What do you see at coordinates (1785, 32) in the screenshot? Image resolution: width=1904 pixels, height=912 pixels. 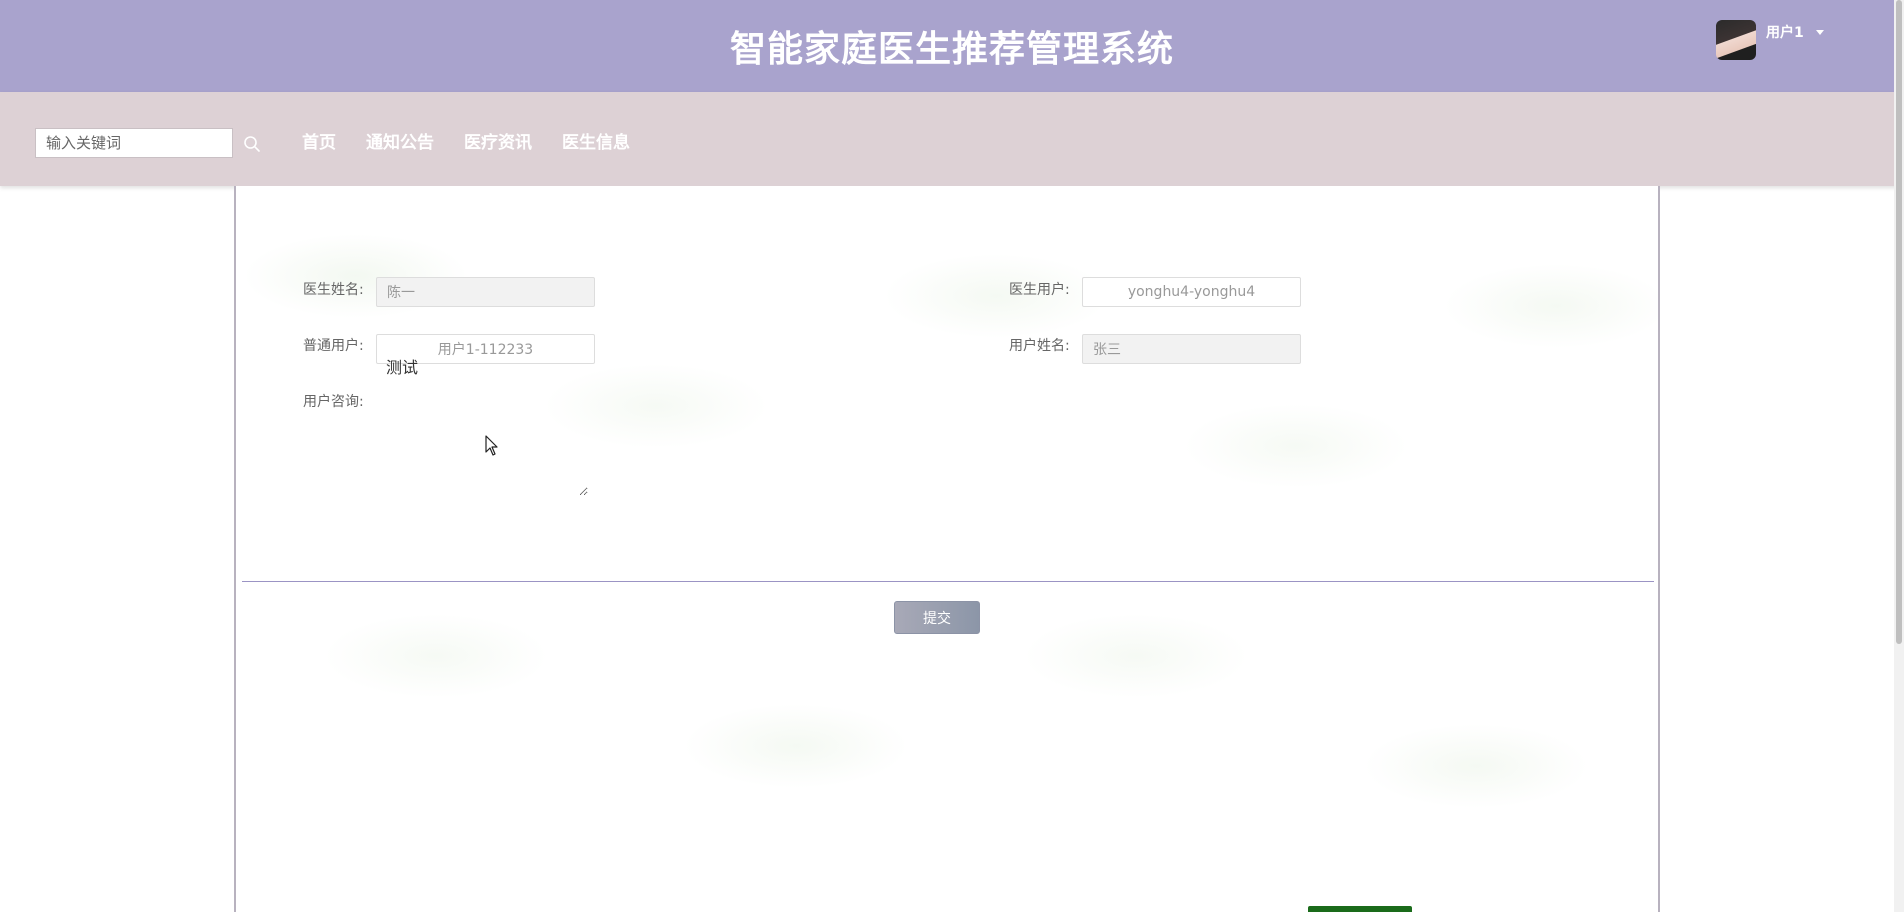 I see `user-name: 用户1` at bounding box center [1785, 32].